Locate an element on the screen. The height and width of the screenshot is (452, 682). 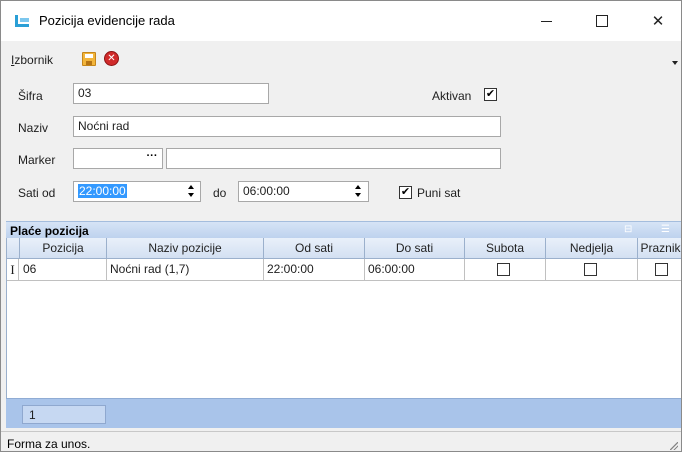
cancel-icon: ✕ is located at coordinates (111, 58).